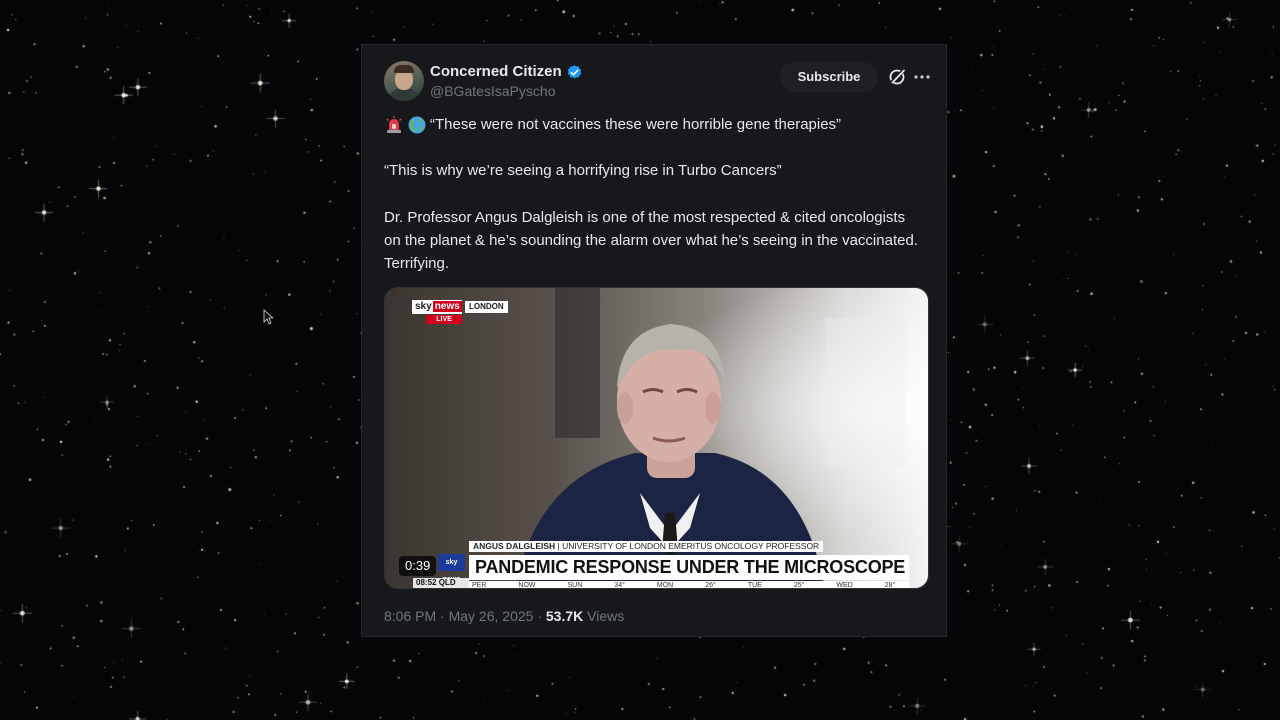 The height and width of the screenshot is (720, 1280). Describe the element at coordinates (922, 77) in the screenshot. I see `more-icon` at that location.